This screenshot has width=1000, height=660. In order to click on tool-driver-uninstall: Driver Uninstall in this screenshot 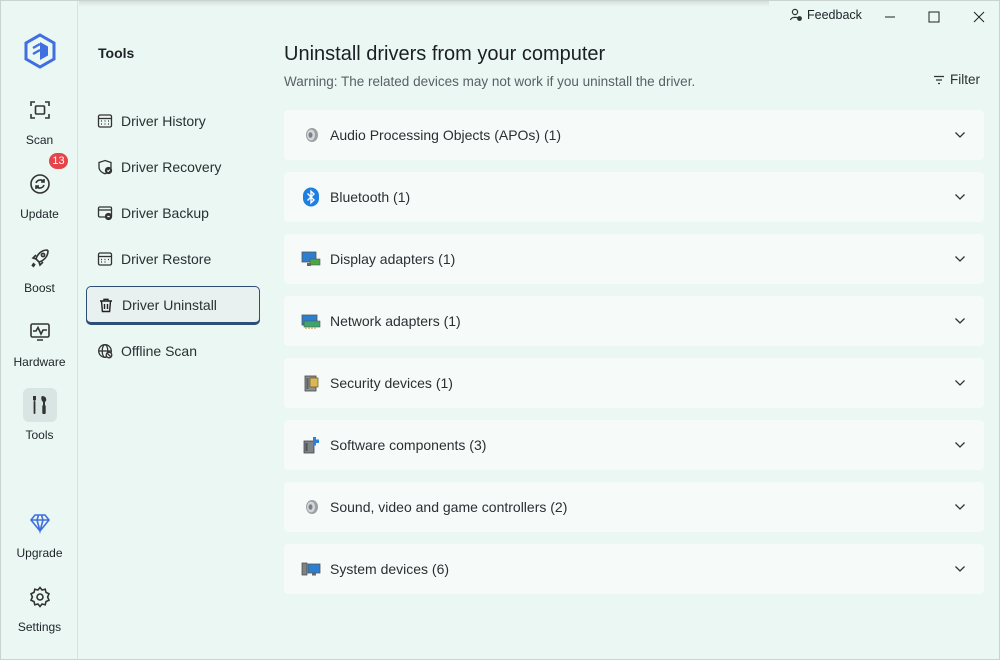, I will do `click(173, 305)`.